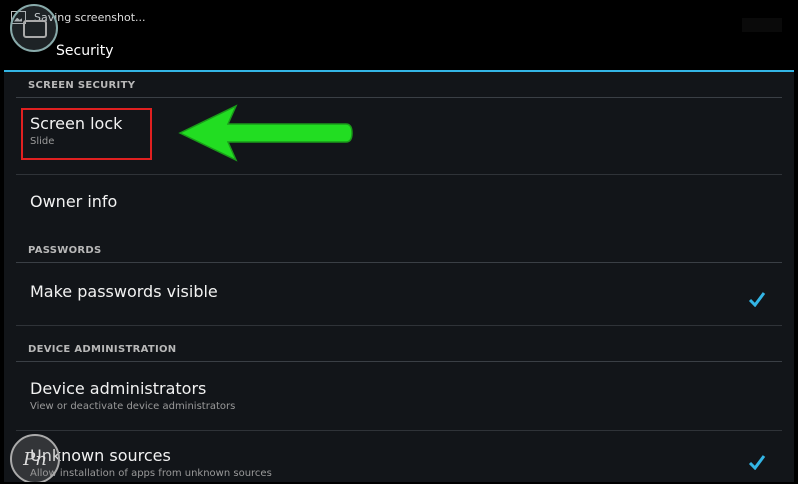 This screenshot has width=798, height=484. Describe the element at coordinates (34, 28) in the screenshot. I see `app-icon` at that location.